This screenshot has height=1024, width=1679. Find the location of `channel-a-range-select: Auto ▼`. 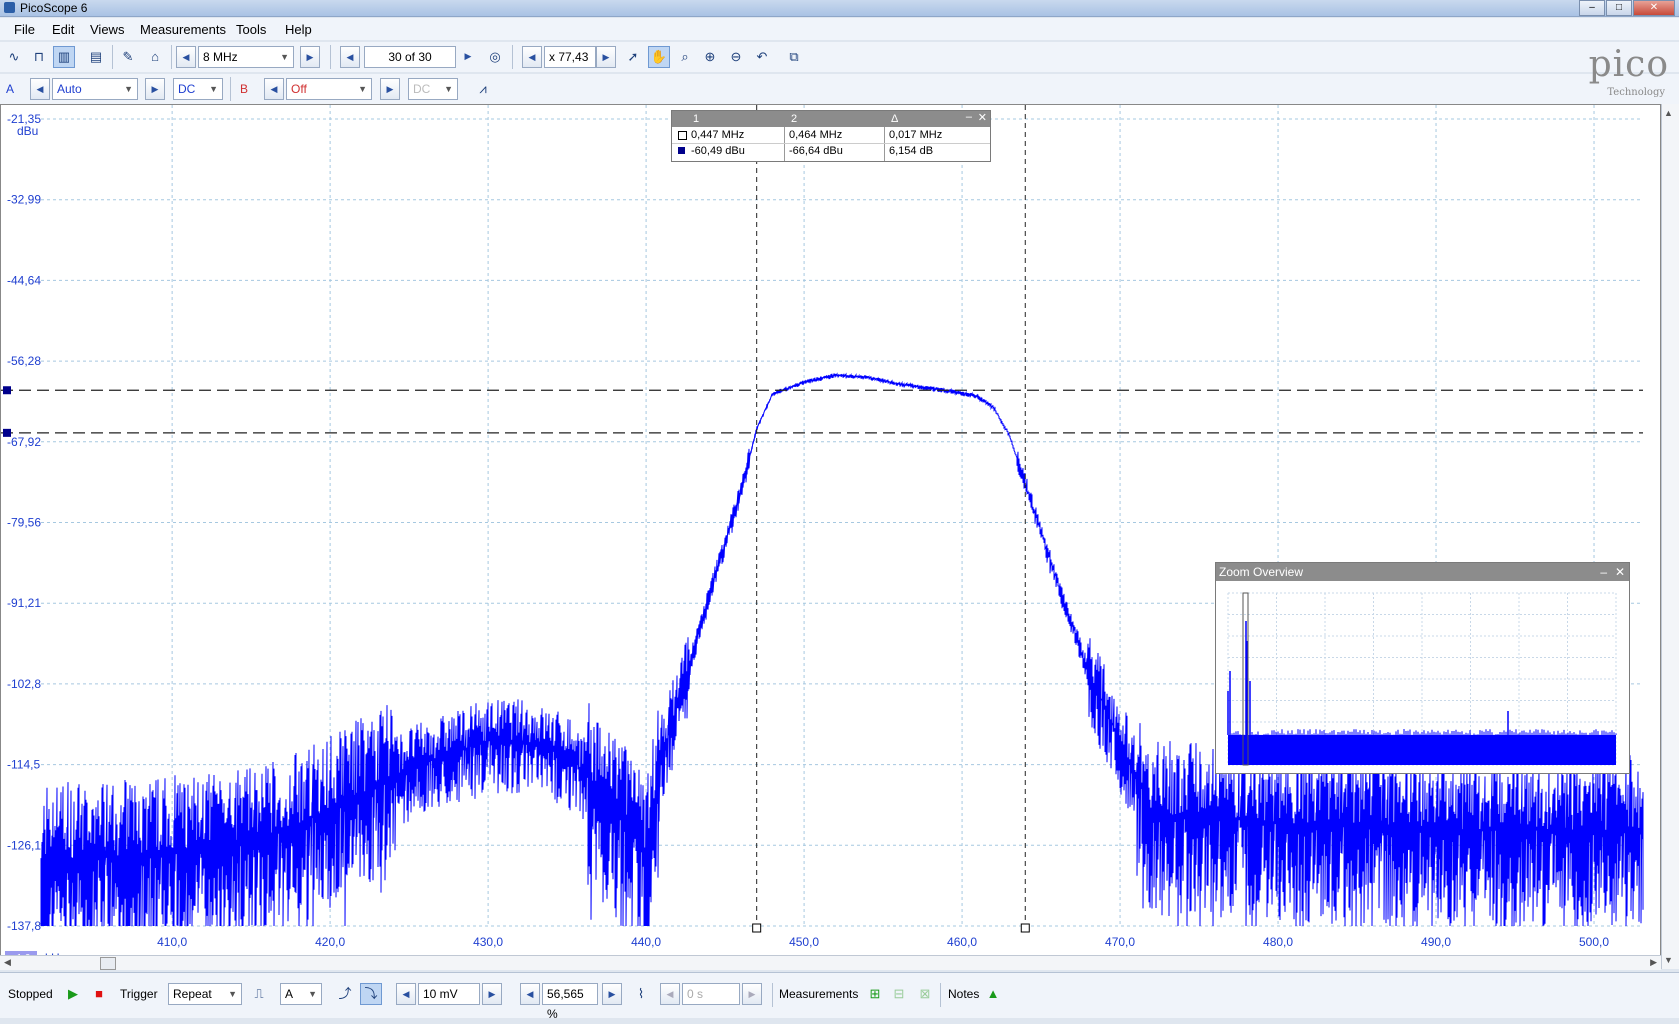

channel-a-range-select: Auto ▼ is located at coordinates (95, 89).